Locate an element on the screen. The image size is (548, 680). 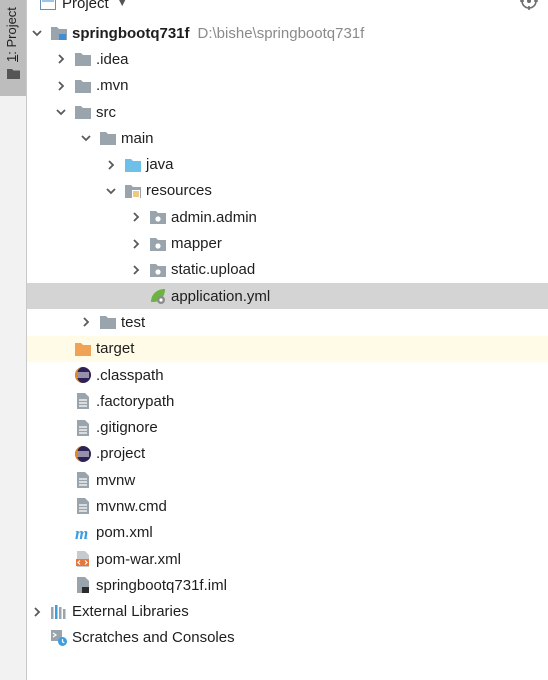
node-name: External Libraries is located at coordinates (130, 612).